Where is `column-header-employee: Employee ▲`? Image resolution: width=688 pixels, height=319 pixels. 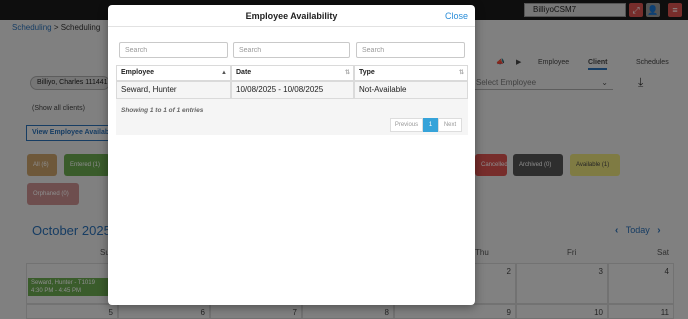
column-header-employee: Employee ▲ is located at coordinates (173, 73).